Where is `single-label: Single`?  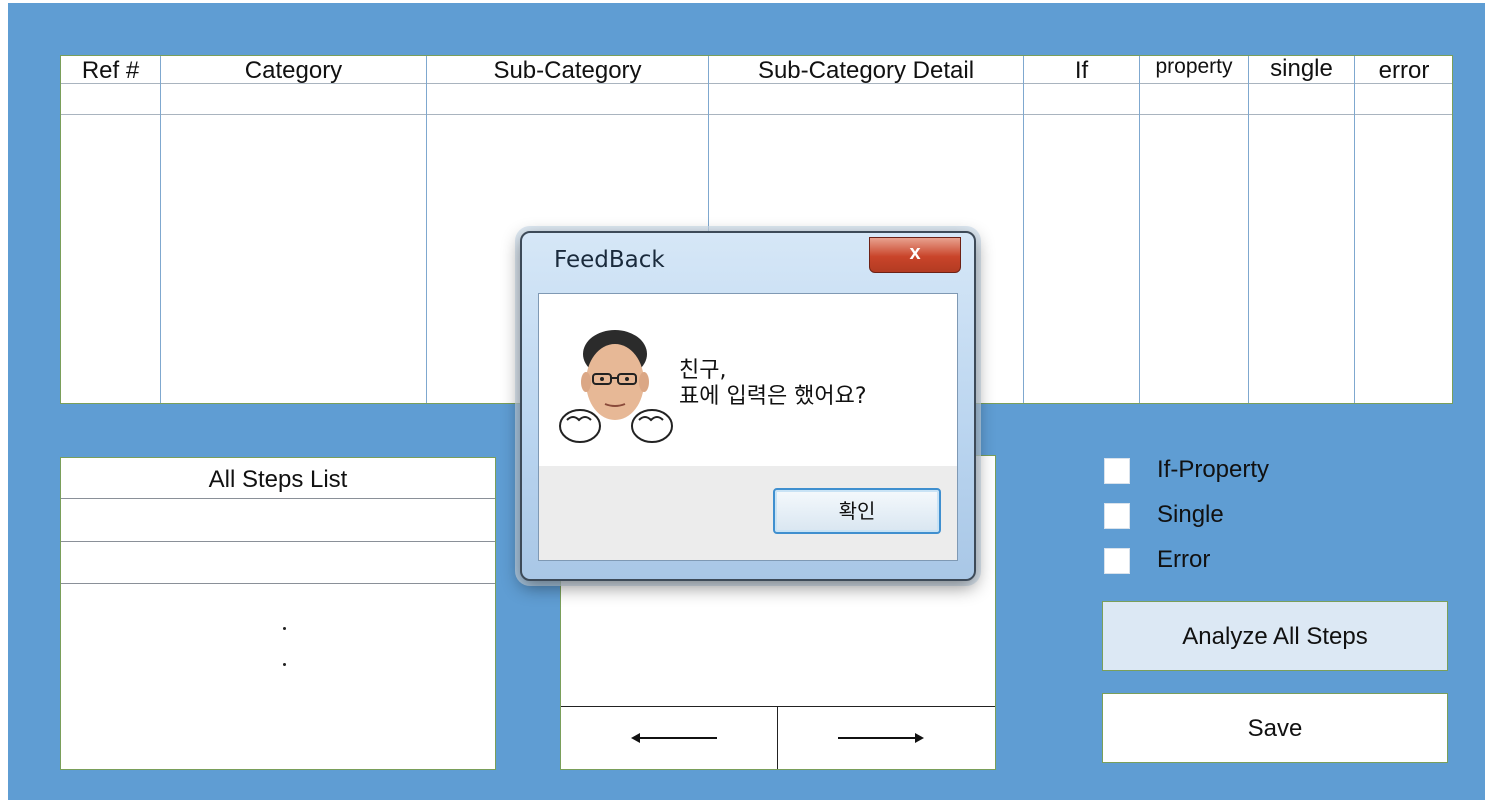
single-label: Single is located at coordinates (1190, 514).